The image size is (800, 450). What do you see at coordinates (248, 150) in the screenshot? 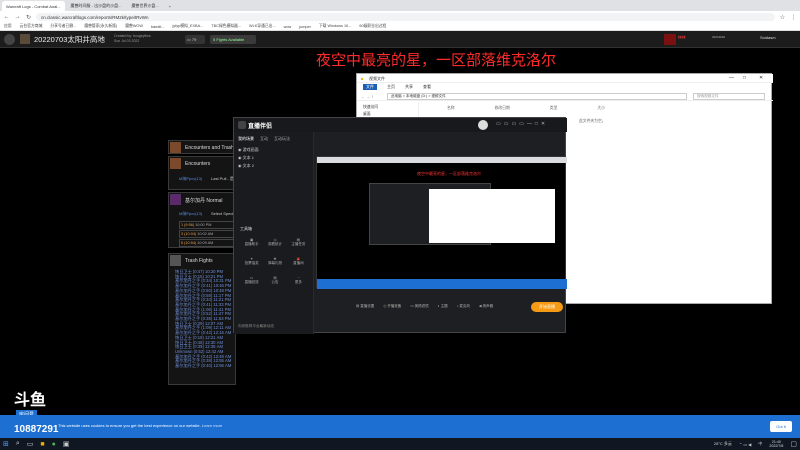
I see `scene-item: ◉ 游戏画面` at bounding box center [248, 150].